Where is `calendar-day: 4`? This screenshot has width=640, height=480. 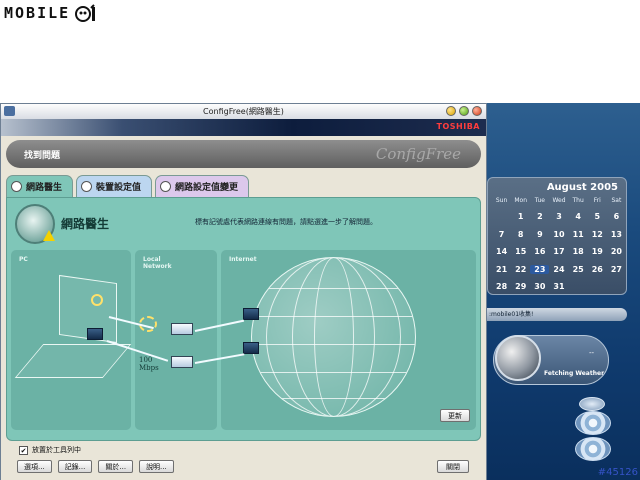 calendar-day: 4 is located at coordinates (578, 216).